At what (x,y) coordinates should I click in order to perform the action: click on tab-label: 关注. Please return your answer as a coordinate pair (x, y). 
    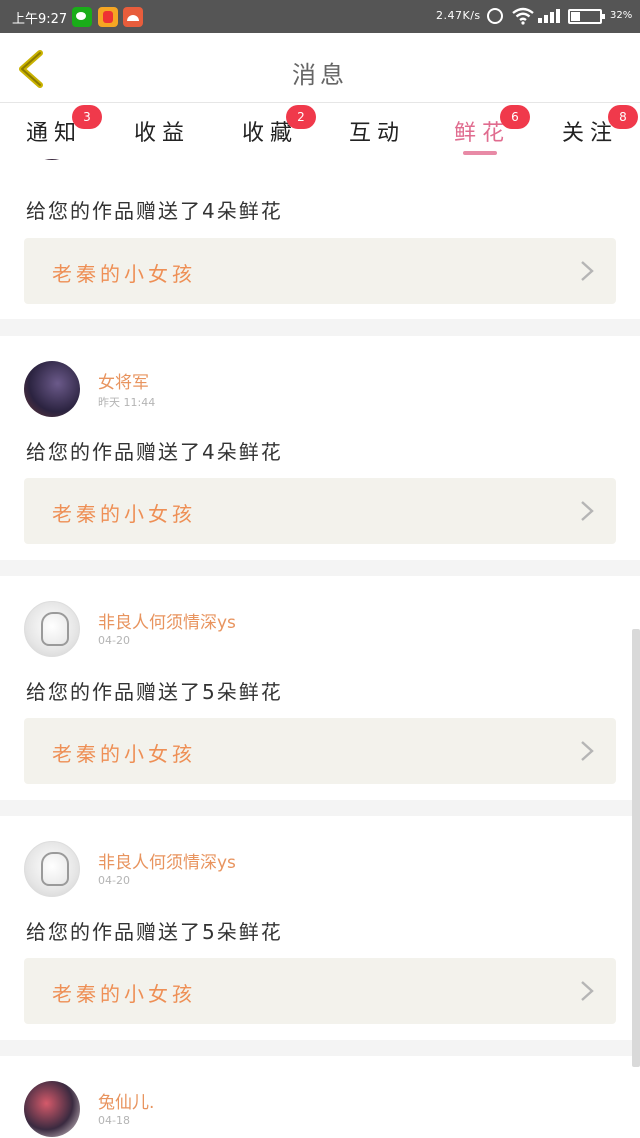
    Looking at the image, I should click on (589, 133).